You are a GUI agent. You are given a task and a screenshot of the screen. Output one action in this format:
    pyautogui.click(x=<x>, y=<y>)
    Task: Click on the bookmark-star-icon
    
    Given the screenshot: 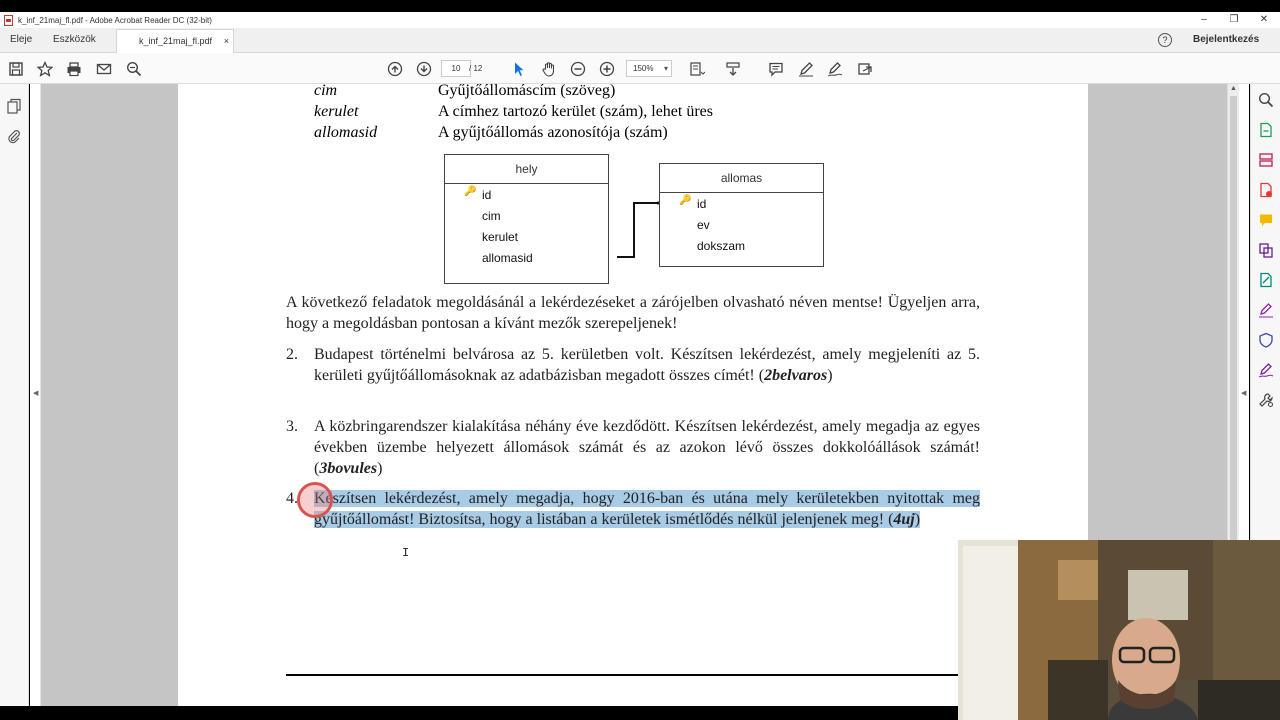 What is the action you would take?
    pyautogui.click(x=44, y=68)
    